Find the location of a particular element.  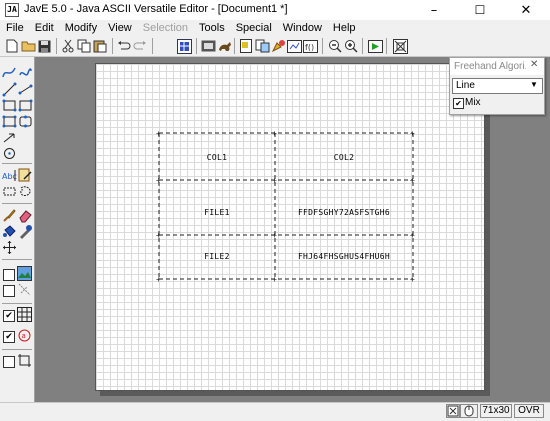

menu-view: View is located at coordinates (119, 28).